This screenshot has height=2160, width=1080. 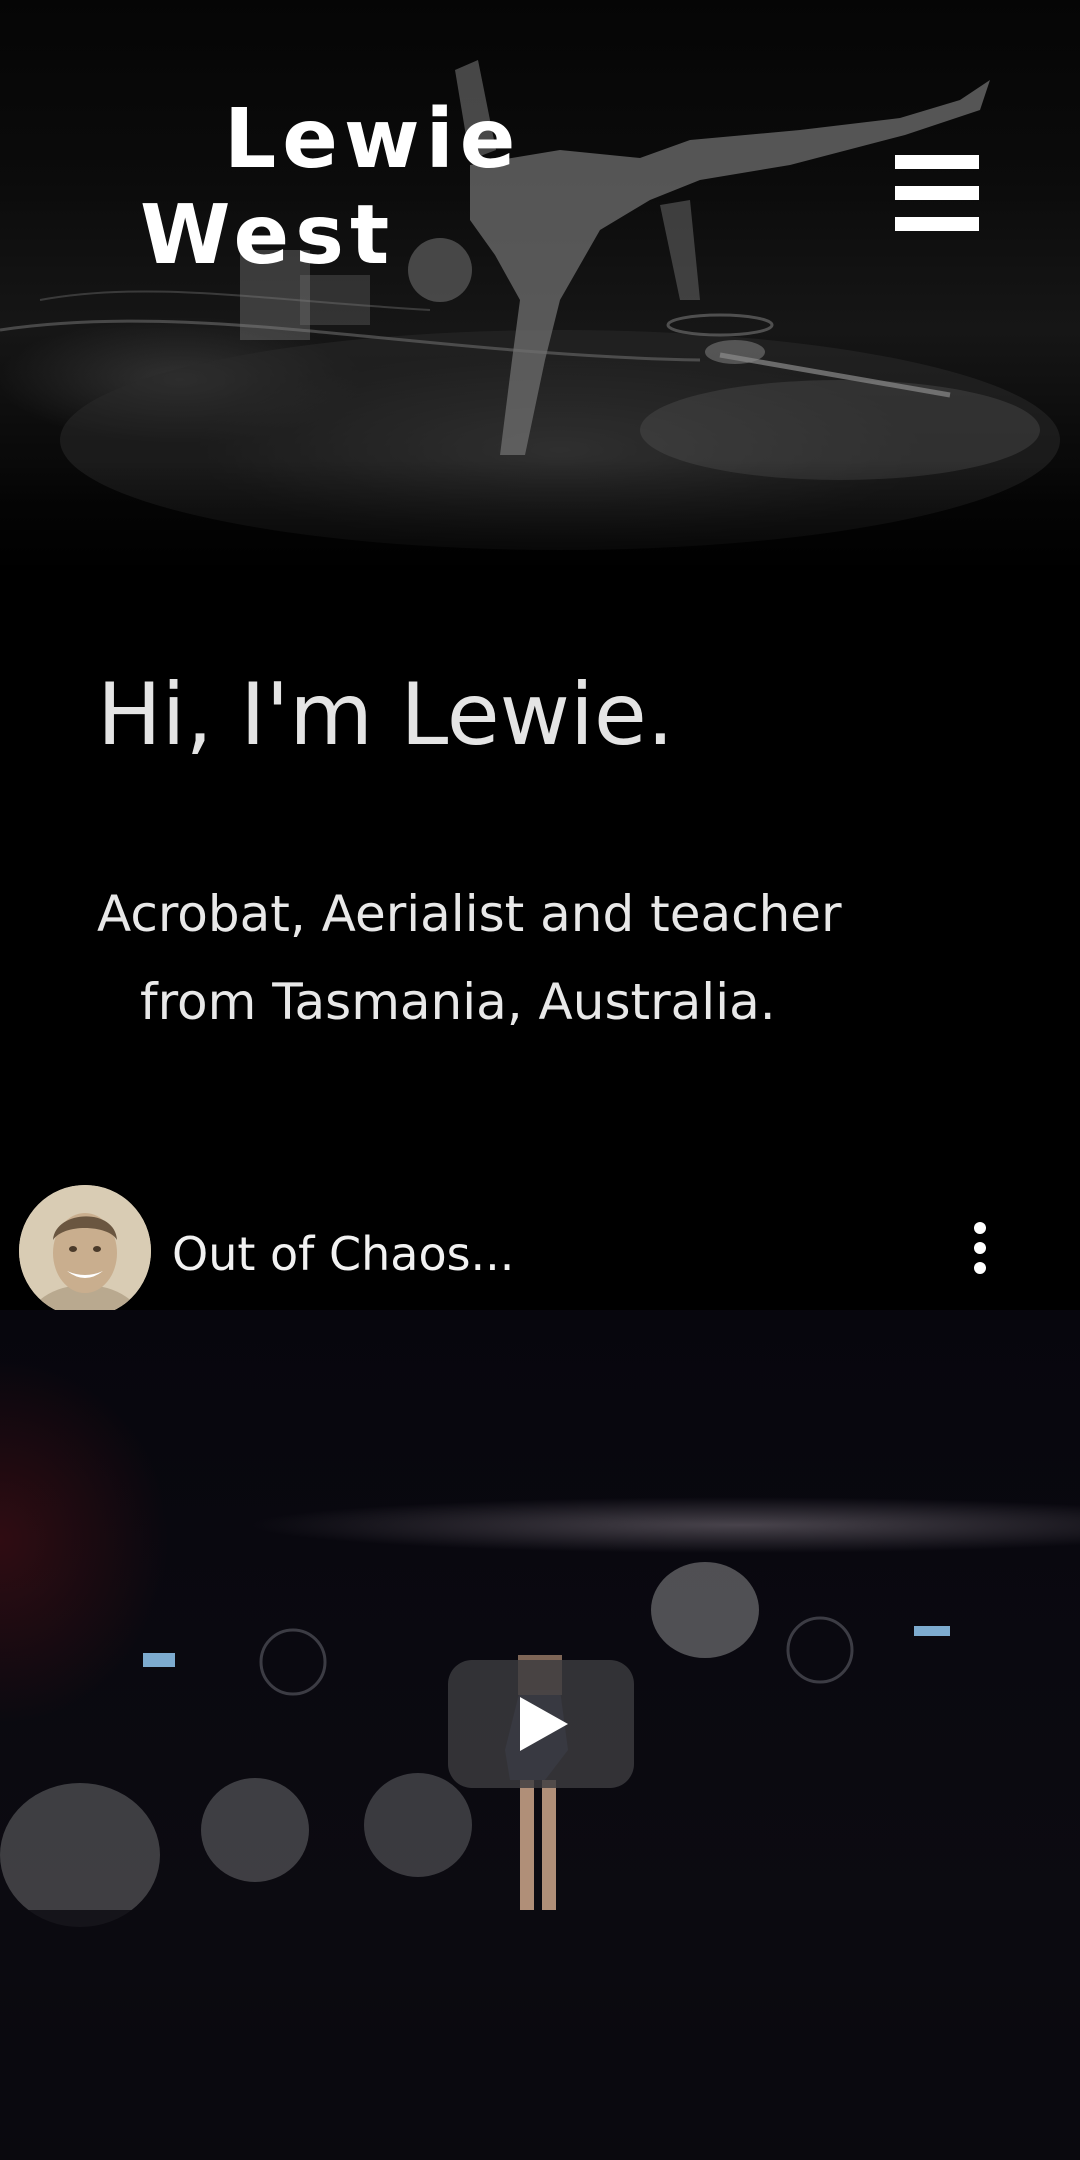 What do you see at coordinates (373, 139) in the screenshot?
I see `site-title-line1: Lewie` at bounding box center [373, 139].